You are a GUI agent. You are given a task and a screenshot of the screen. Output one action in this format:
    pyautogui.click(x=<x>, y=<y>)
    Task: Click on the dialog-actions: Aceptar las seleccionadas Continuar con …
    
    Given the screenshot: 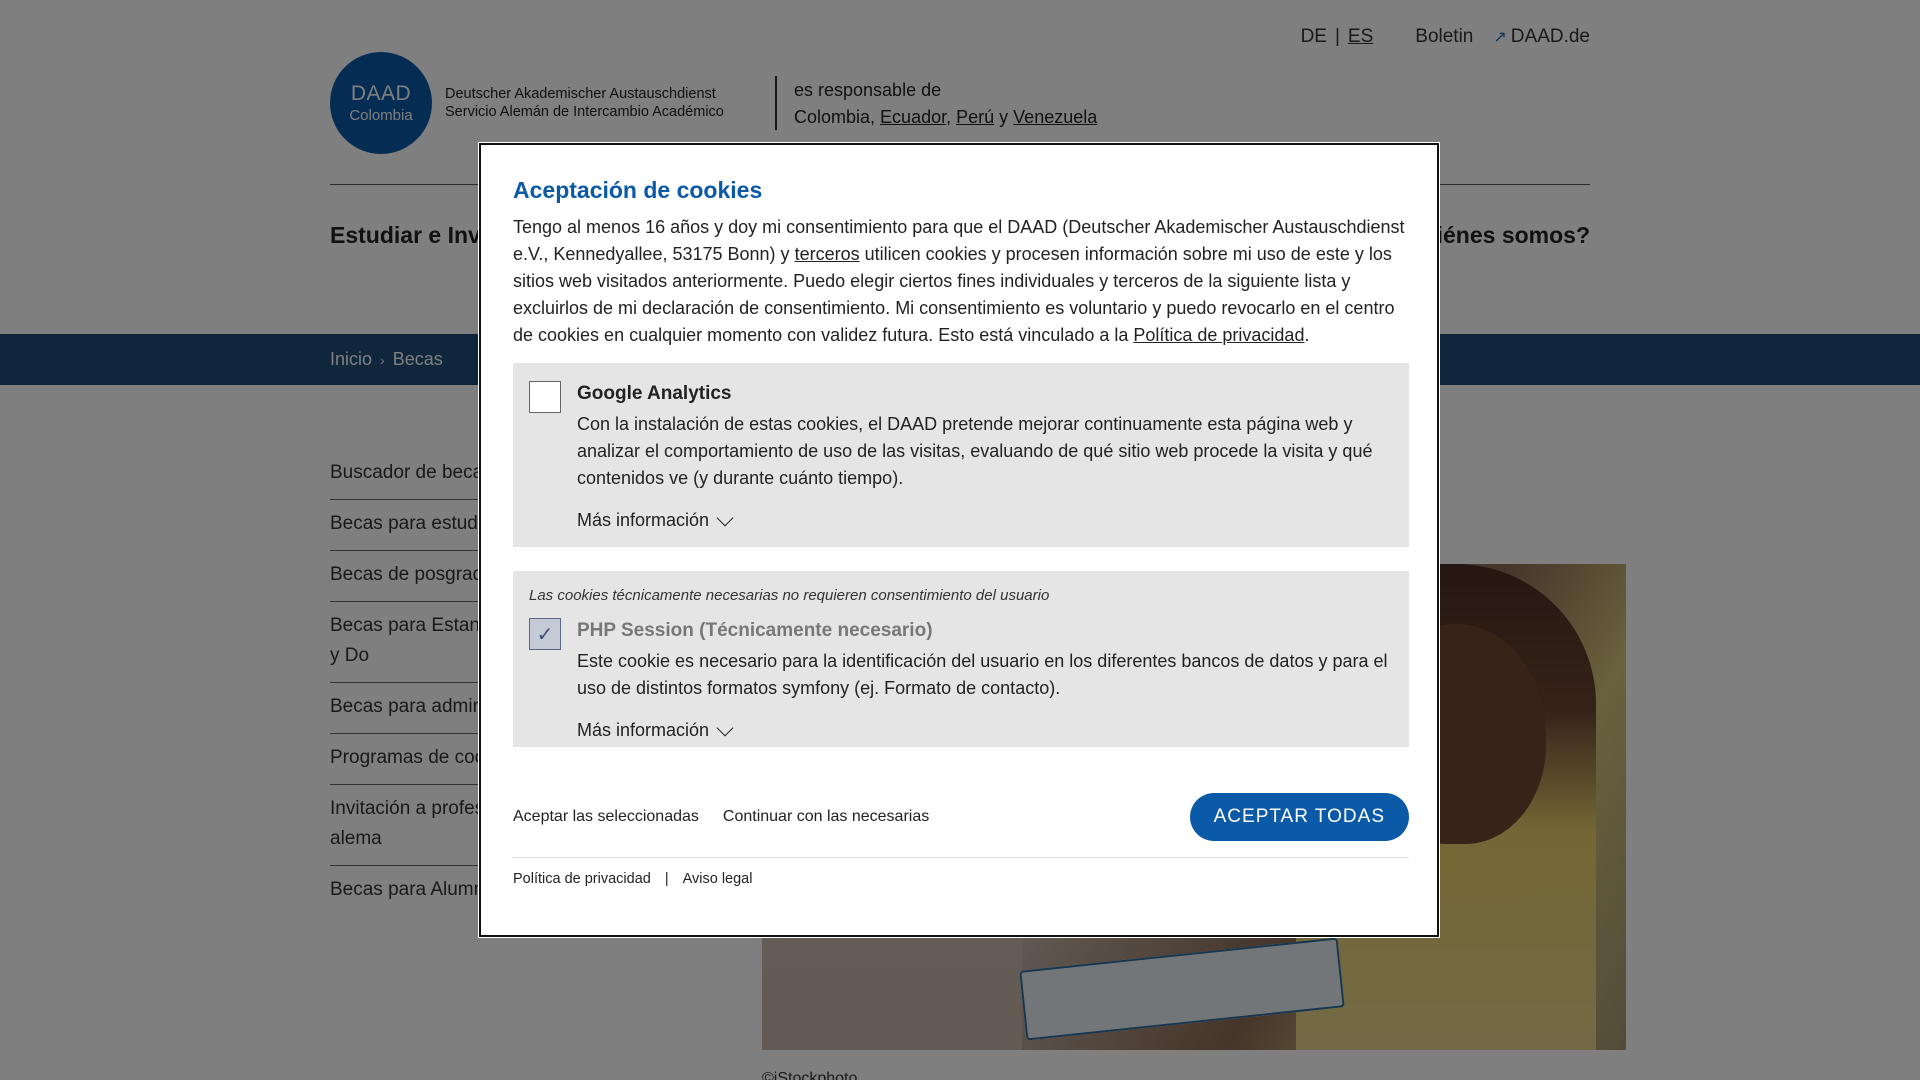 What is the action you would take?
    pyautogui.click(x=961, y=817)
    